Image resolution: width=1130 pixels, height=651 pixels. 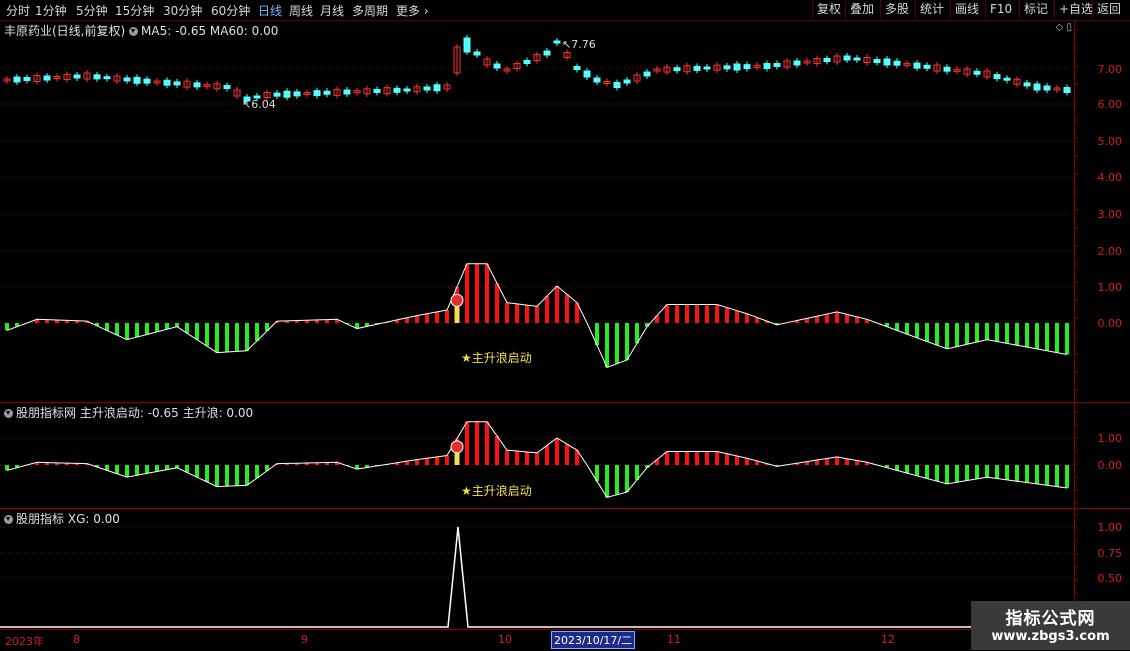 I want to click on date-axis: 2023年 8 9 10 2023/10/17/二 11 12, so click(x=565, y=640).